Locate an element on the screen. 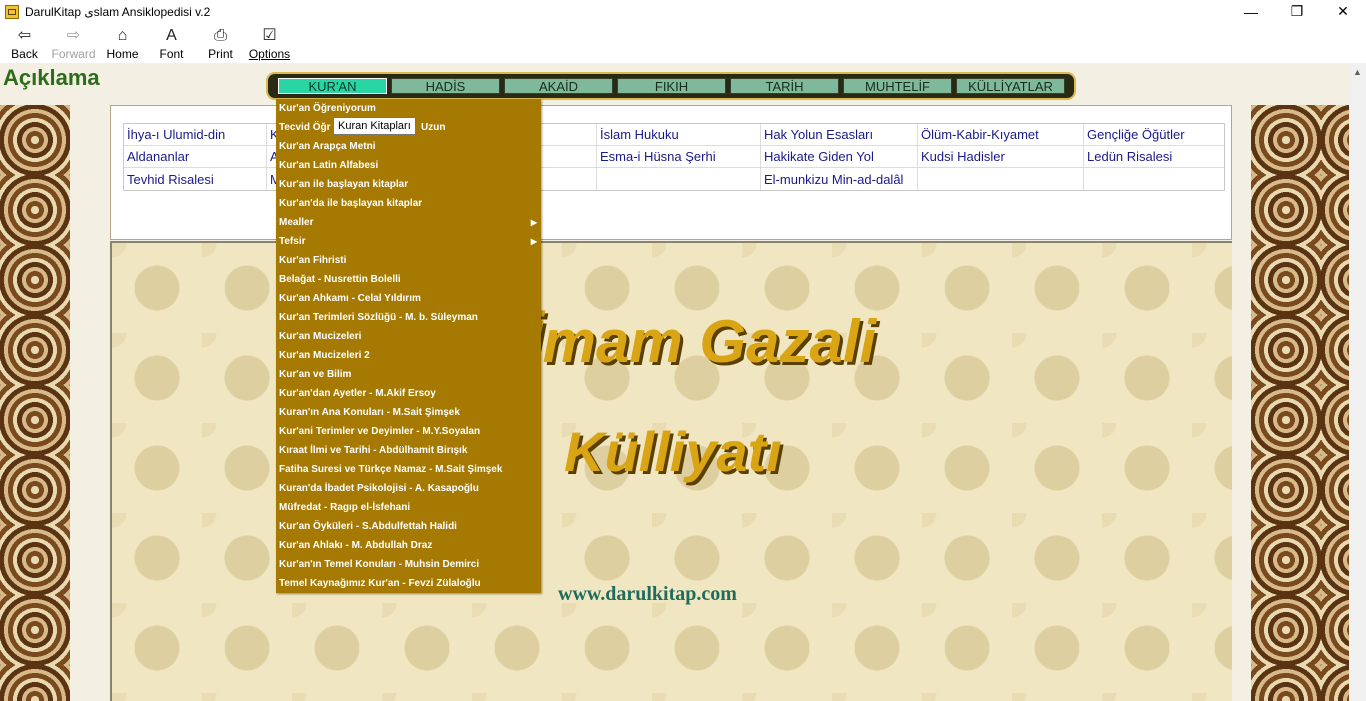 Image resolution: width=1366 pixels, height=701 pixels. content-subtitle: Külliyatı is located at coordinates (673, 451).